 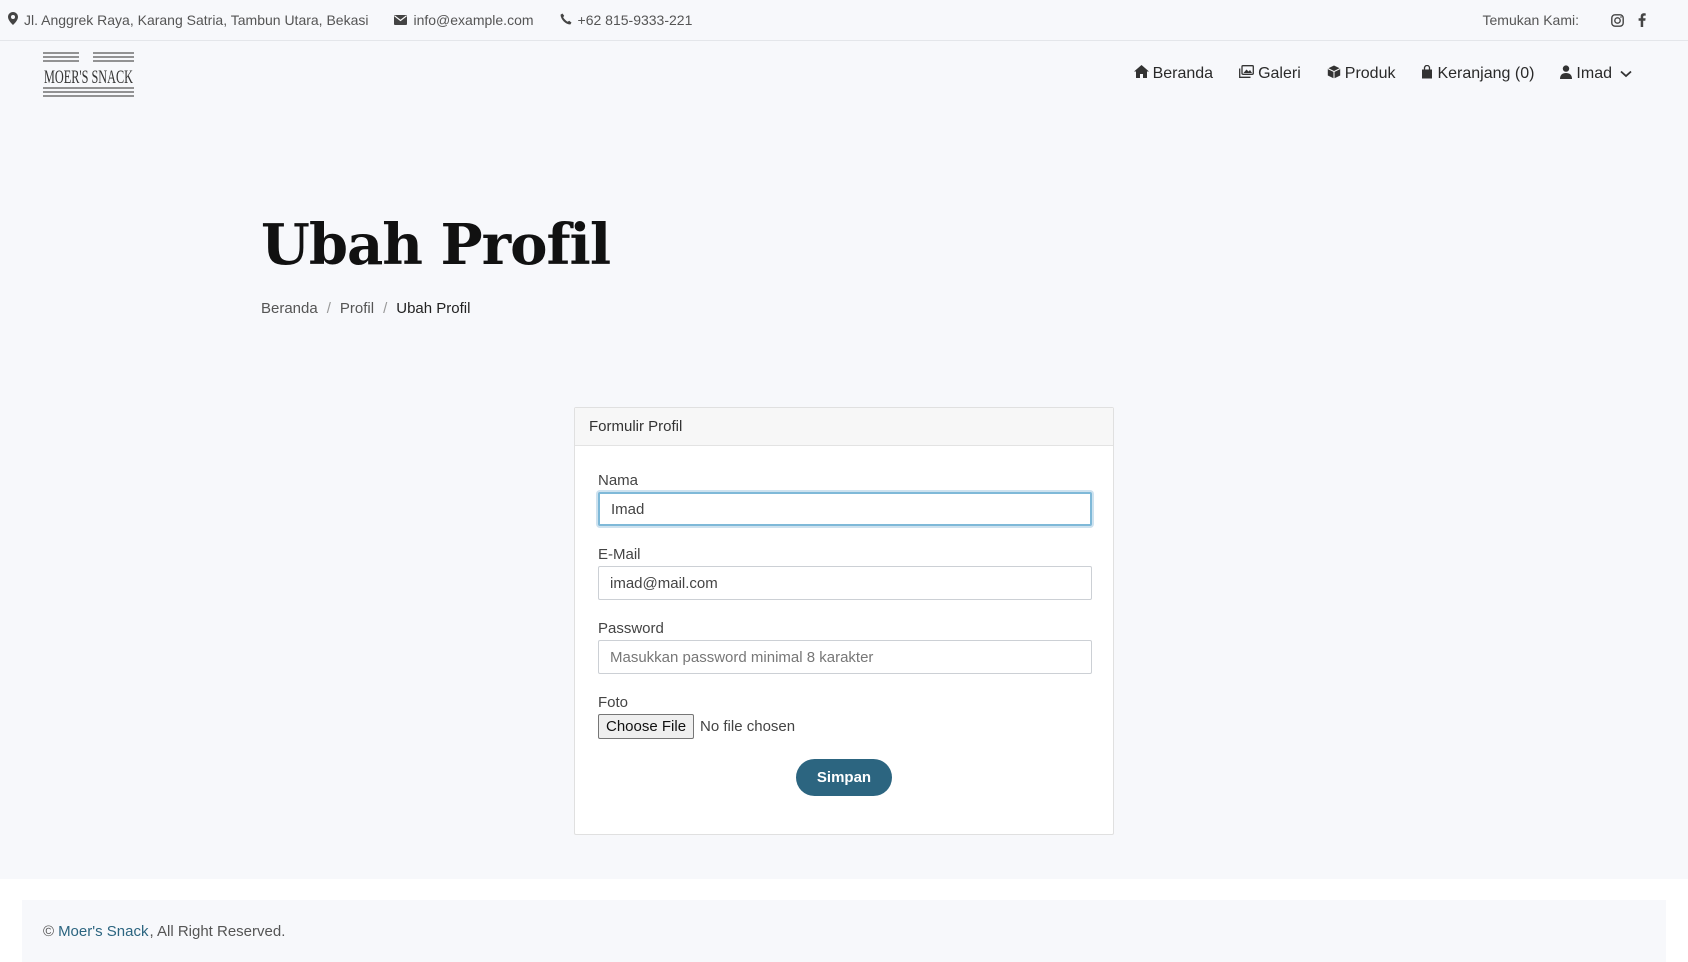 What do you see at coordinates (619, 554) in the screenshot?
I see `email-label: E-Mail` at bounding box center [619, 554].